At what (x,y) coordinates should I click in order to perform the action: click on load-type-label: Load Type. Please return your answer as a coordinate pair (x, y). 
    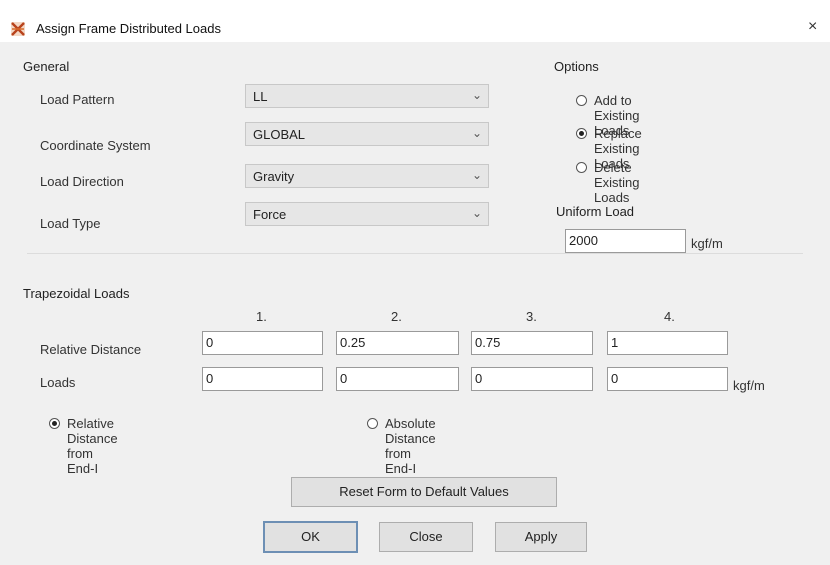
    Looking at the image, I should click on (70, 223).